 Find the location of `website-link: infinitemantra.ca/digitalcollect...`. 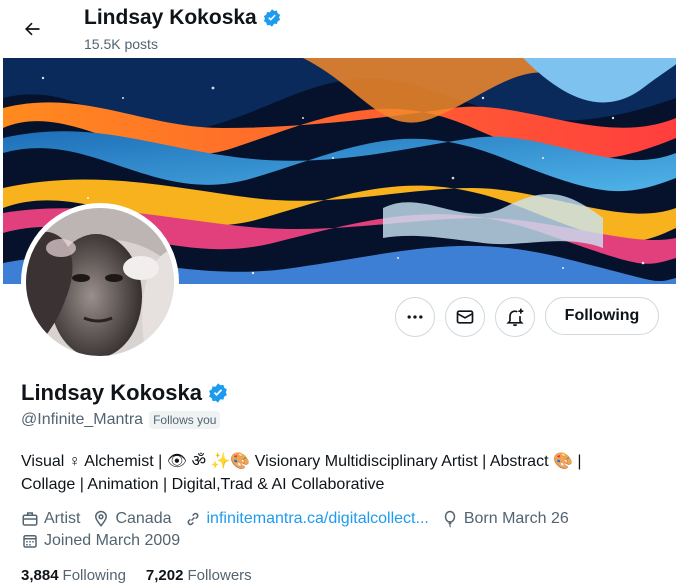

website-link: infinitemantra.ca/digitalcollect... is located at coordinates (318, 519).